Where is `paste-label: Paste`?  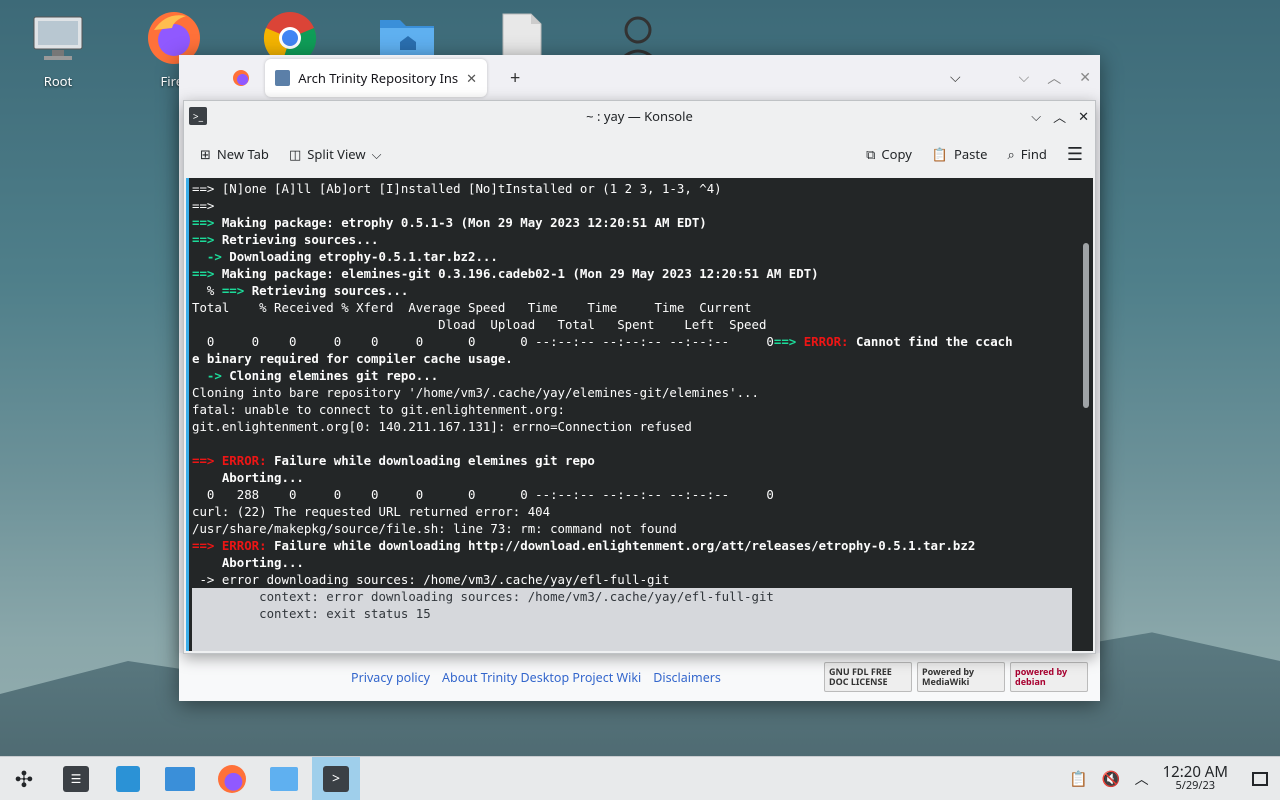 paste-label: Paste is located at coordinates (971, 153).